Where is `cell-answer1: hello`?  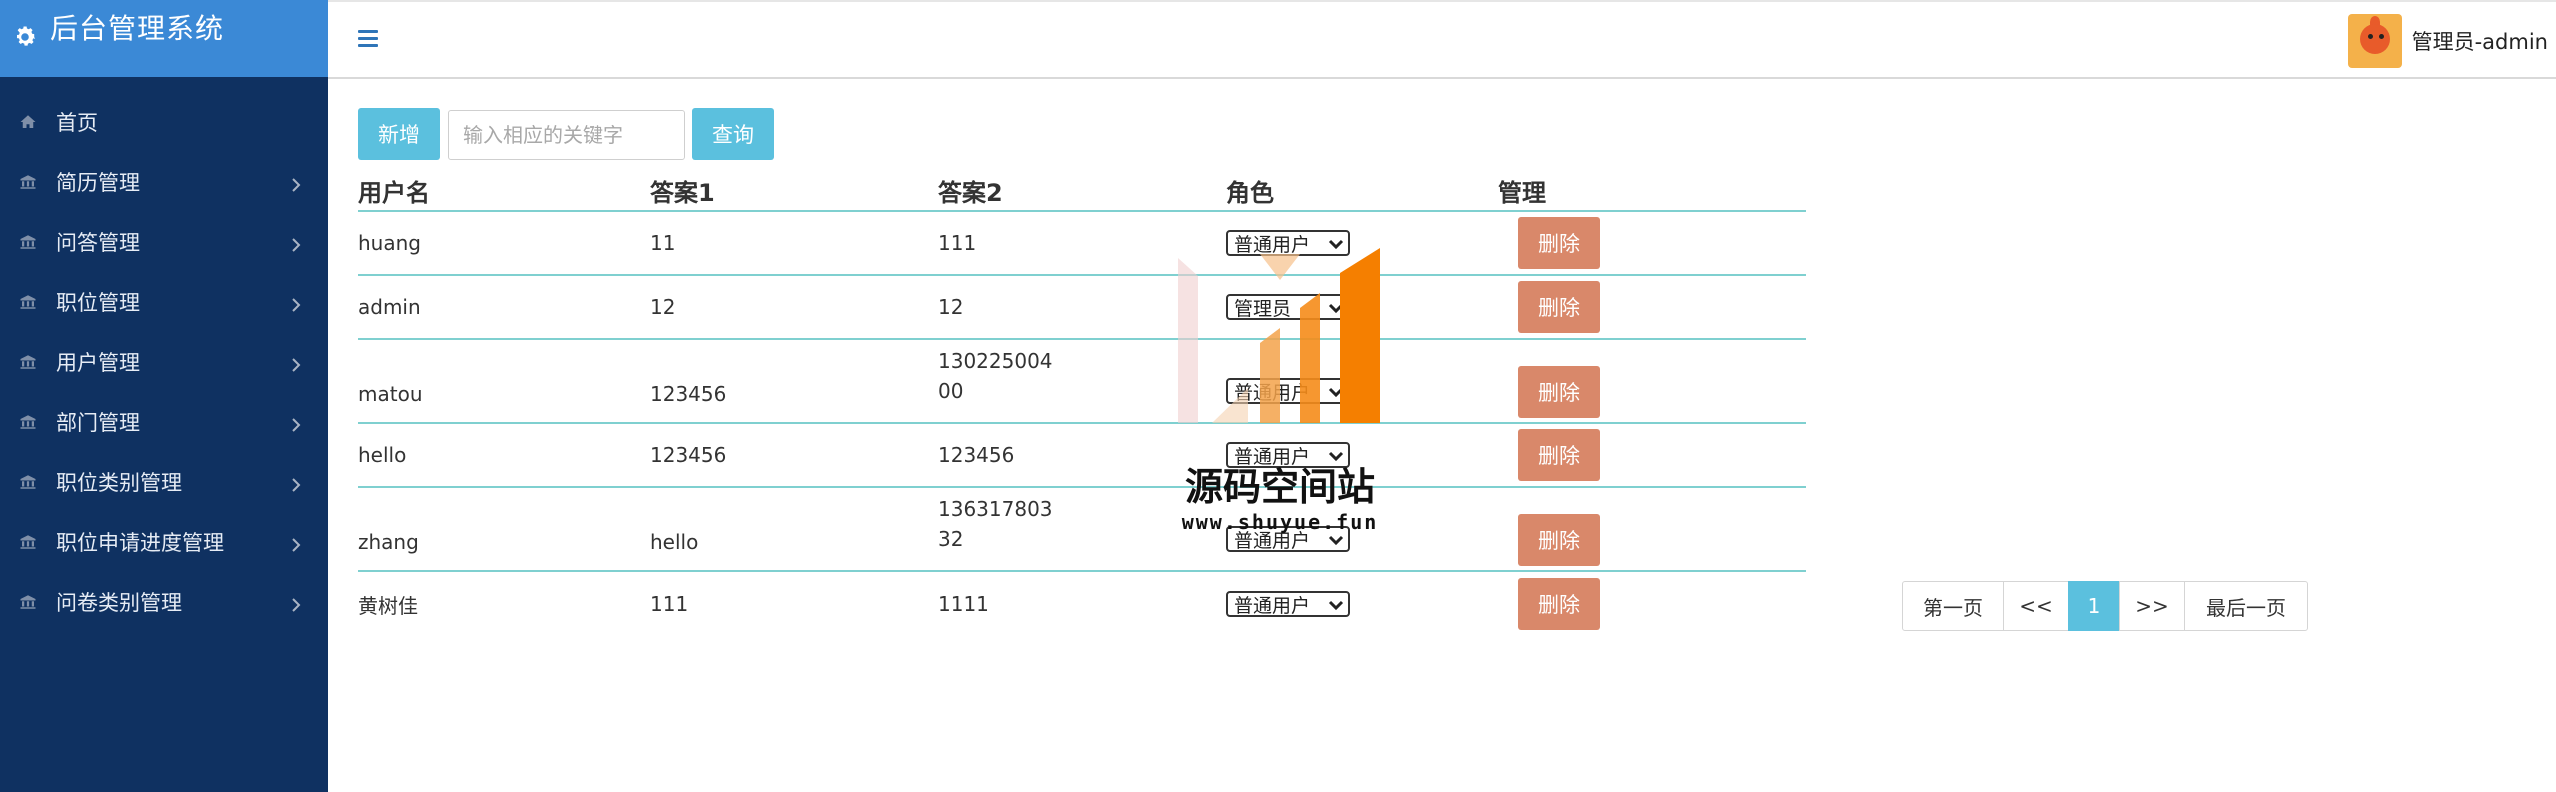
cell-answer1: hello is located at coordinates (674, 542).